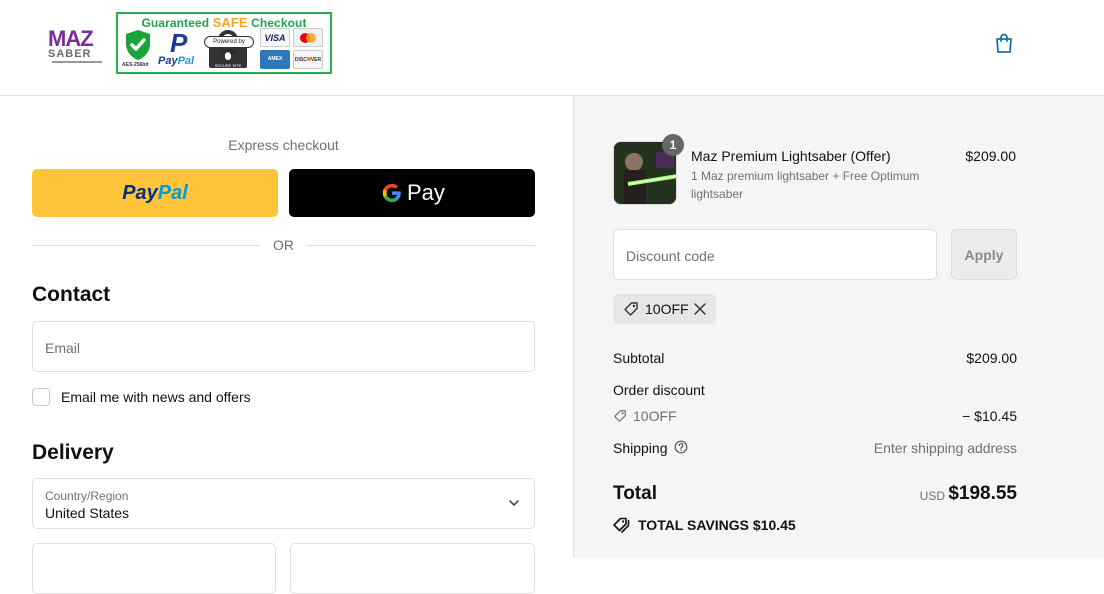 The width and height of the screenshot is (1104, 594). What do you see at coordinates (514, 503) in the screenshot?
I see `chevron-down-icon` at bounding box center [514, 503].